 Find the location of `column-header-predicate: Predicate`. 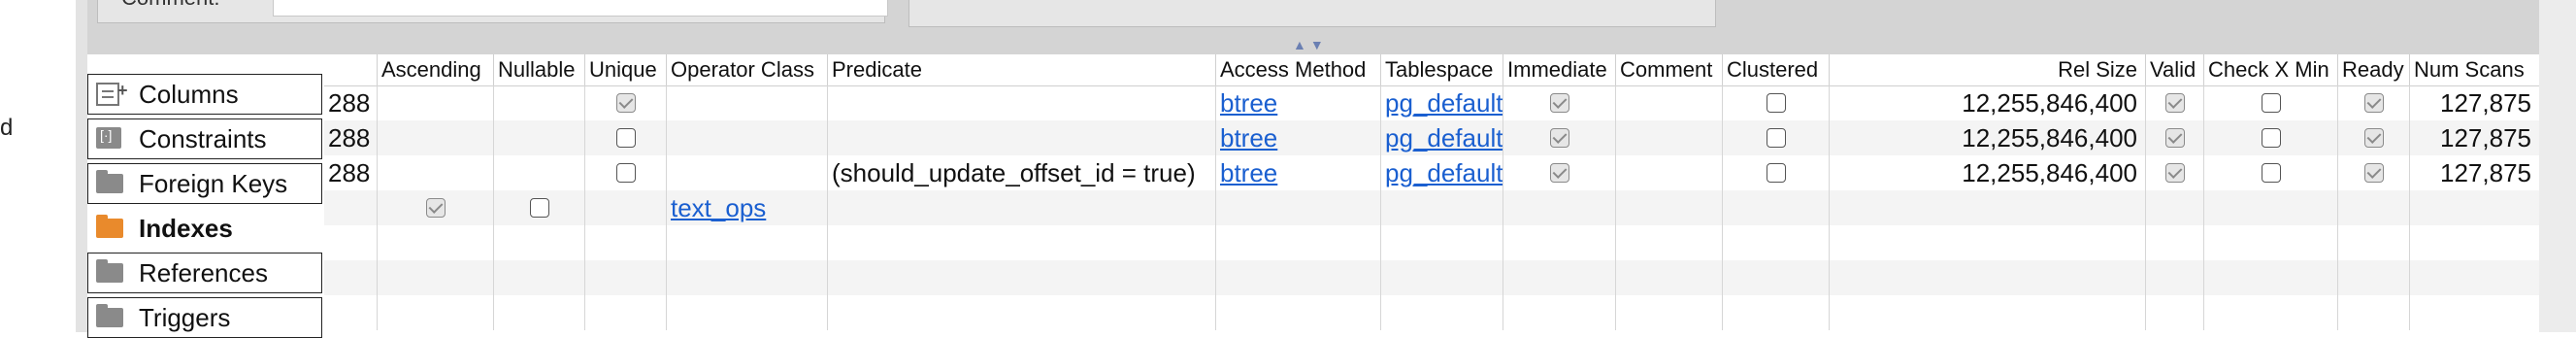

column-header-predicate: Predicate is located at coordinates (1021, 69).